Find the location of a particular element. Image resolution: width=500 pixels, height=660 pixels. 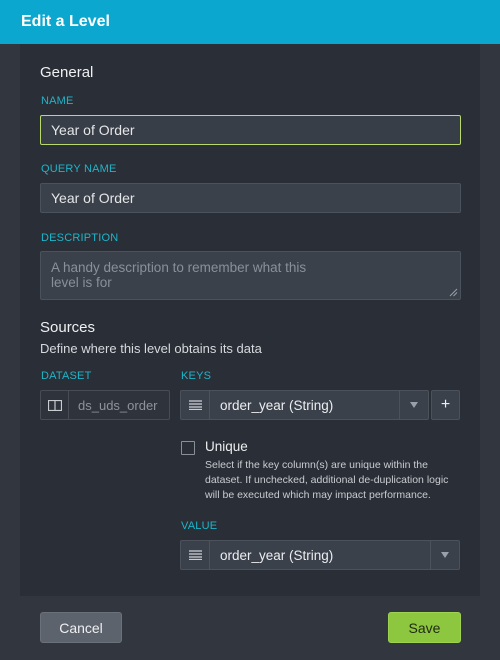

save-button: Save is located at coordinates (424, 627).